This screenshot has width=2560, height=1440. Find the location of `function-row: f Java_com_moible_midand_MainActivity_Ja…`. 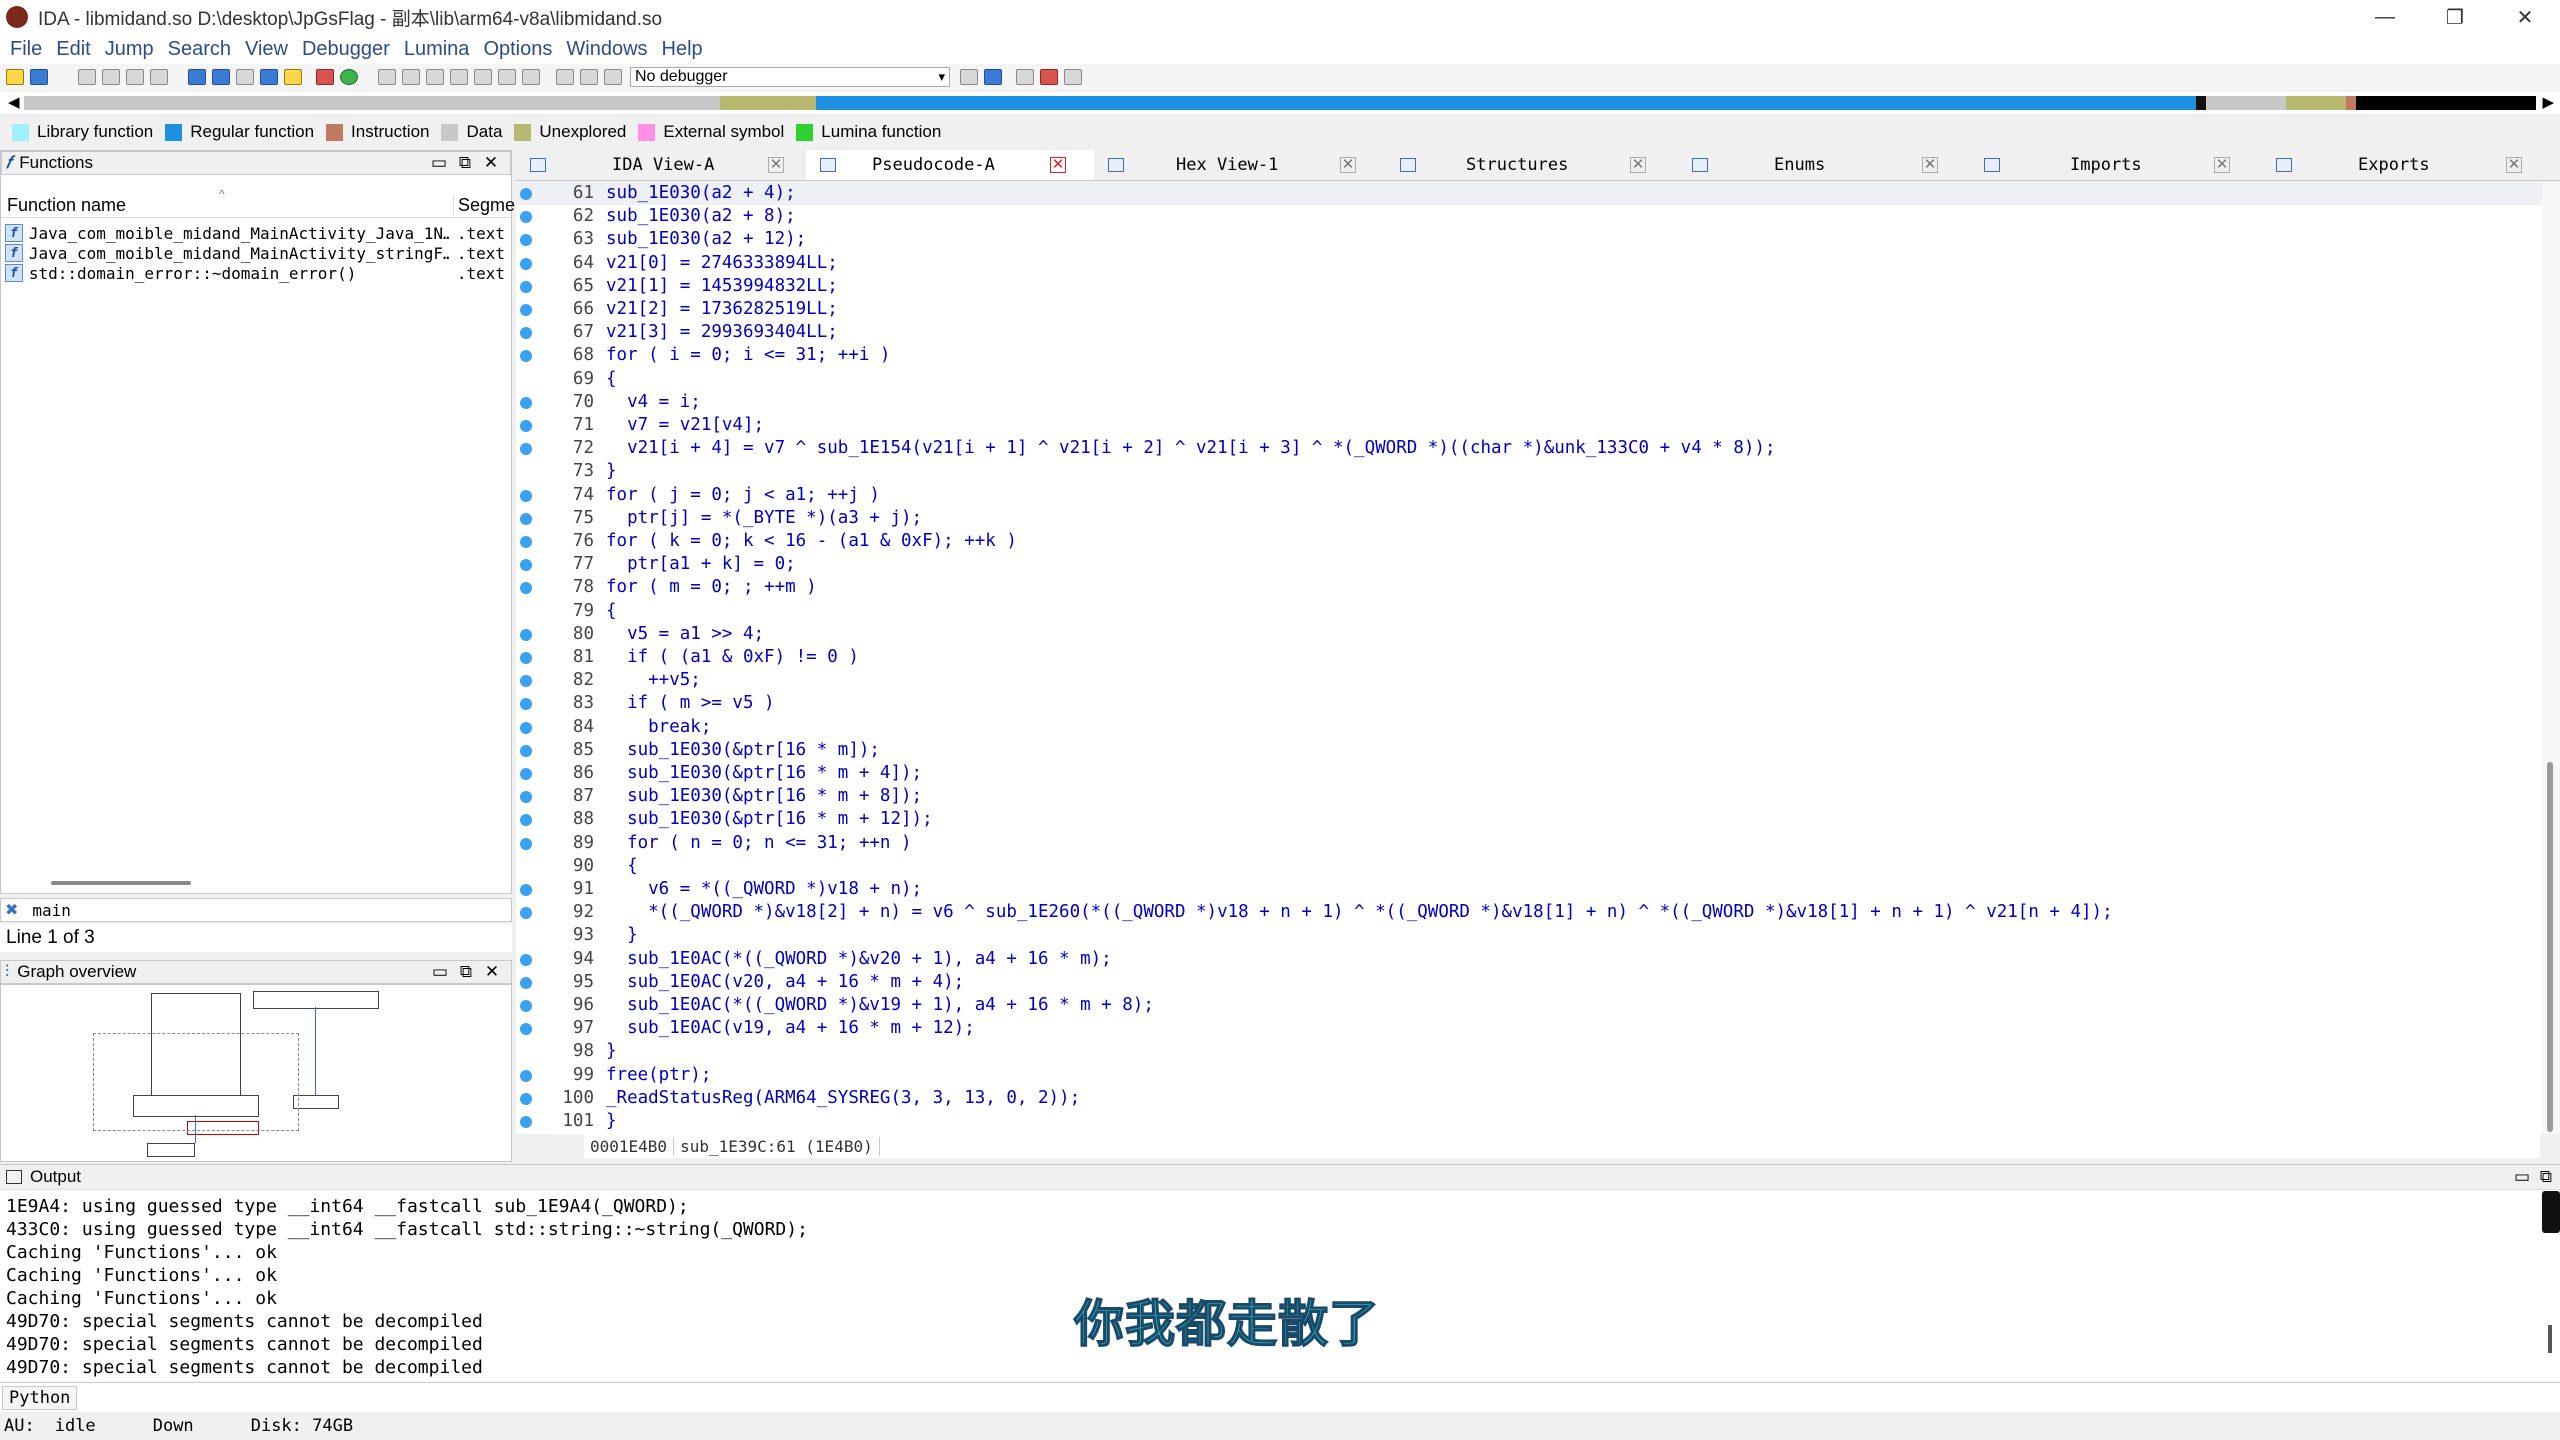

function-row: f Java_com_moible_midand_MainActivity_Ja… is located at coordinates (255, 233).